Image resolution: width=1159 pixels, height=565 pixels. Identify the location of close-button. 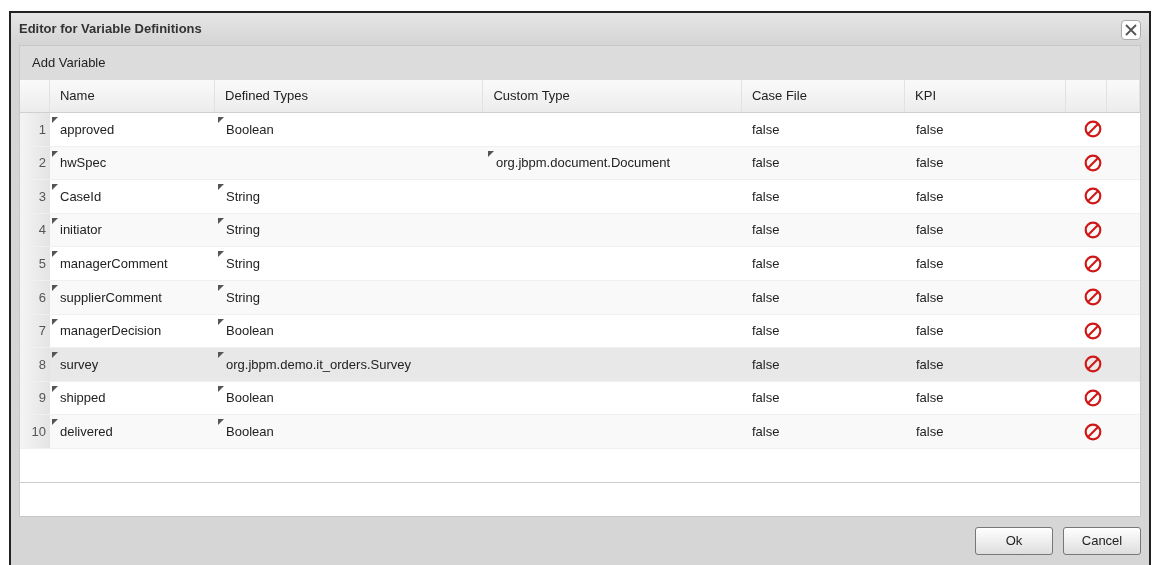
(1131, 30).